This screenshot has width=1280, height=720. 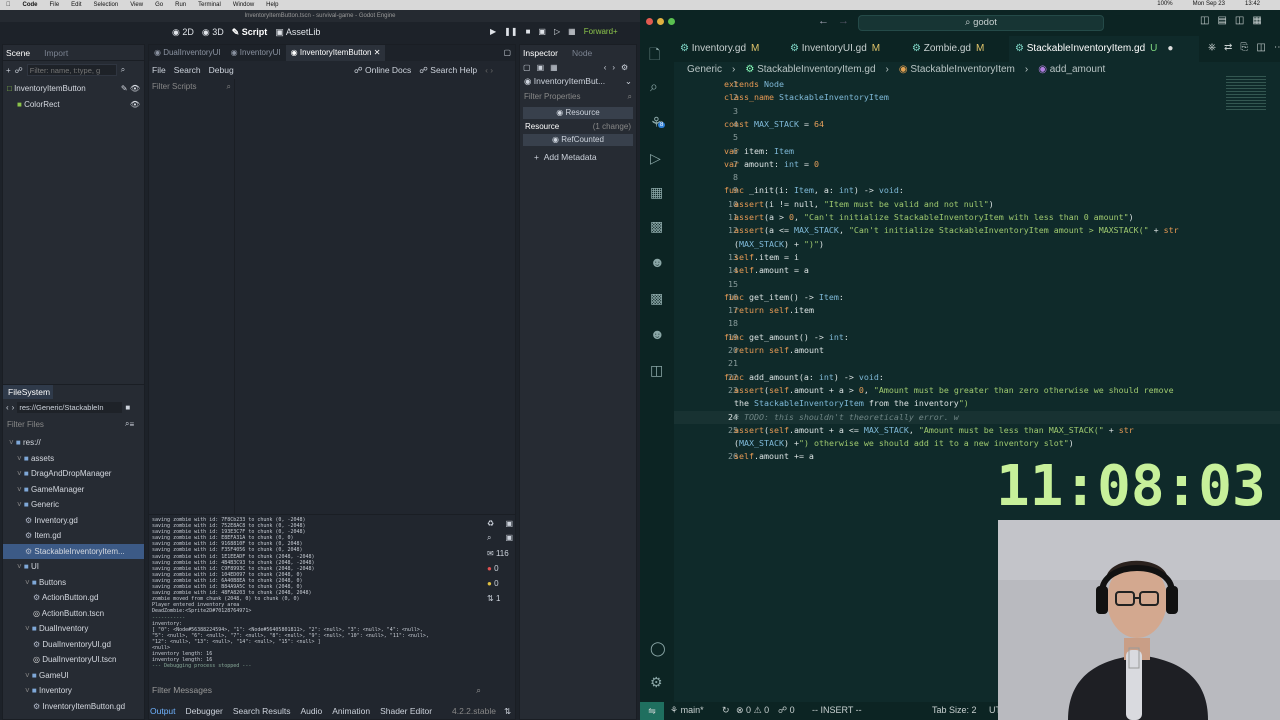 I want to click on sync-icon: ↻, so click(x=726, y=710).